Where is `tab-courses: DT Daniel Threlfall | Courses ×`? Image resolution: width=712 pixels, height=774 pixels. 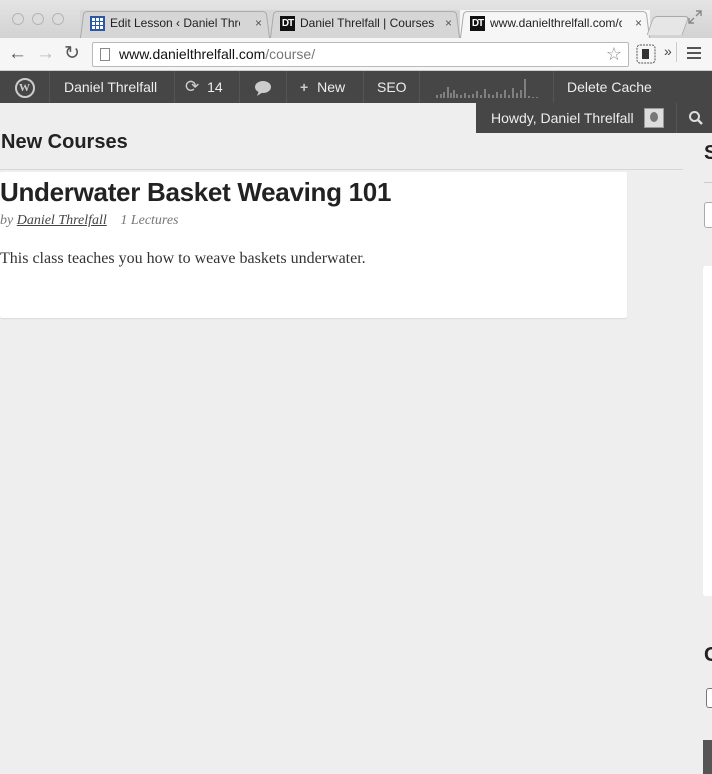
tab-courses: DT Daniel Threlfall | Courses × is located at coordinates (365, 24).